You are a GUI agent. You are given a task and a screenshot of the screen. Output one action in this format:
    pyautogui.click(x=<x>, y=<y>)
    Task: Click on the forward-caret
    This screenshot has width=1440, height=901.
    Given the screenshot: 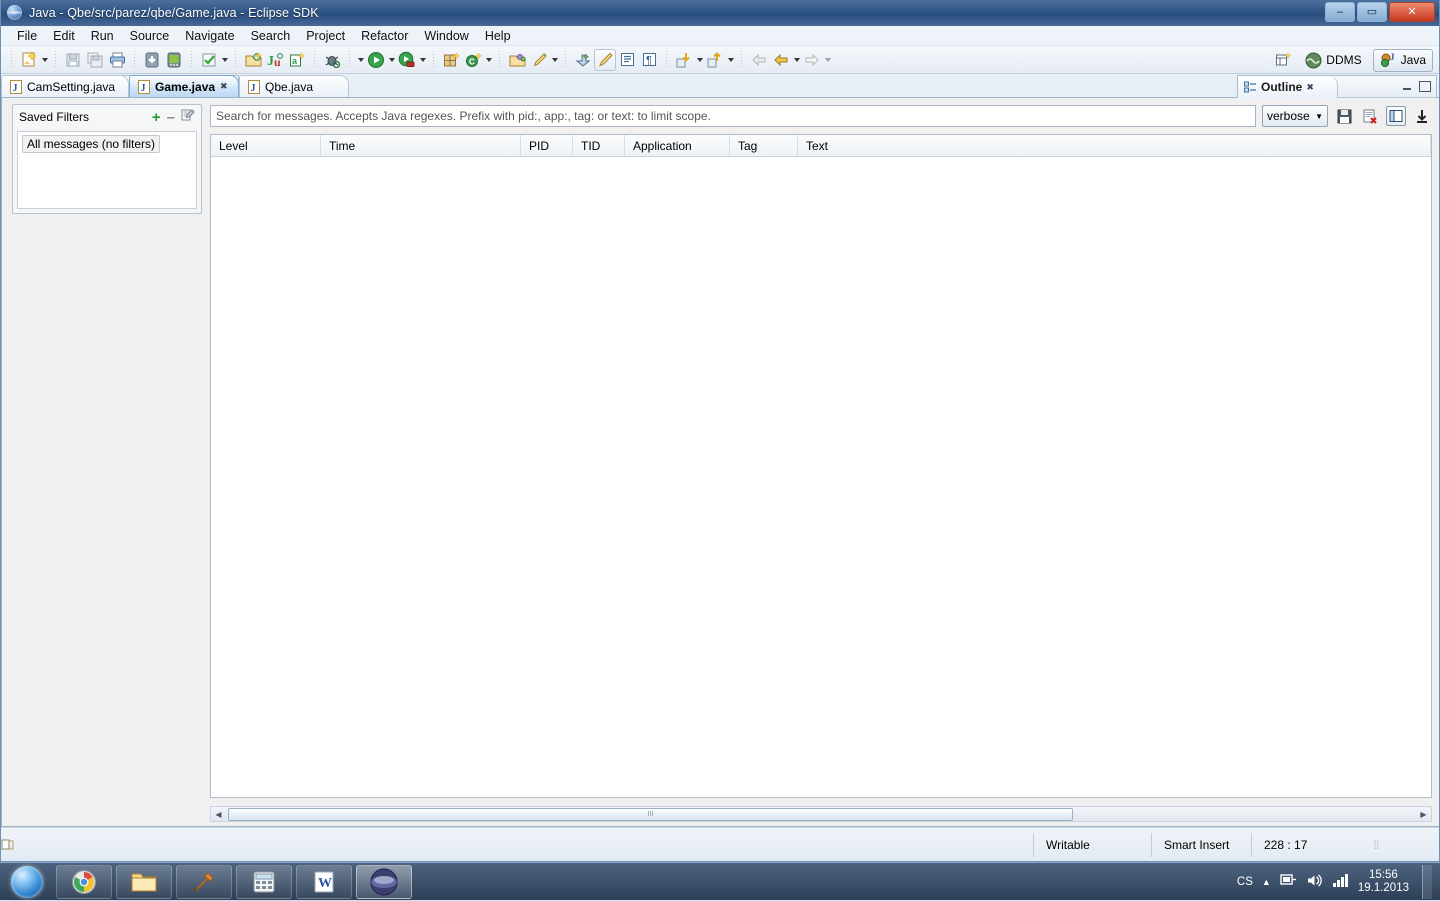 What is the action you would take?
    pyautogui.click(x=827, y=60)
    